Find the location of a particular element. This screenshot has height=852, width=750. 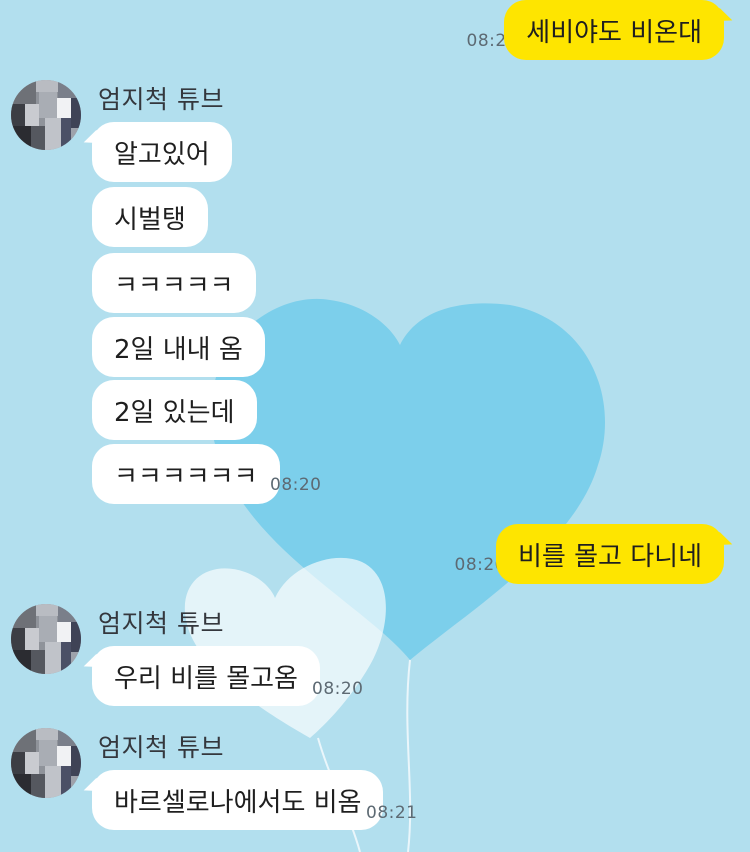

incoming-message-bubble: 시벌탱 is located at coordinates (150, 217).